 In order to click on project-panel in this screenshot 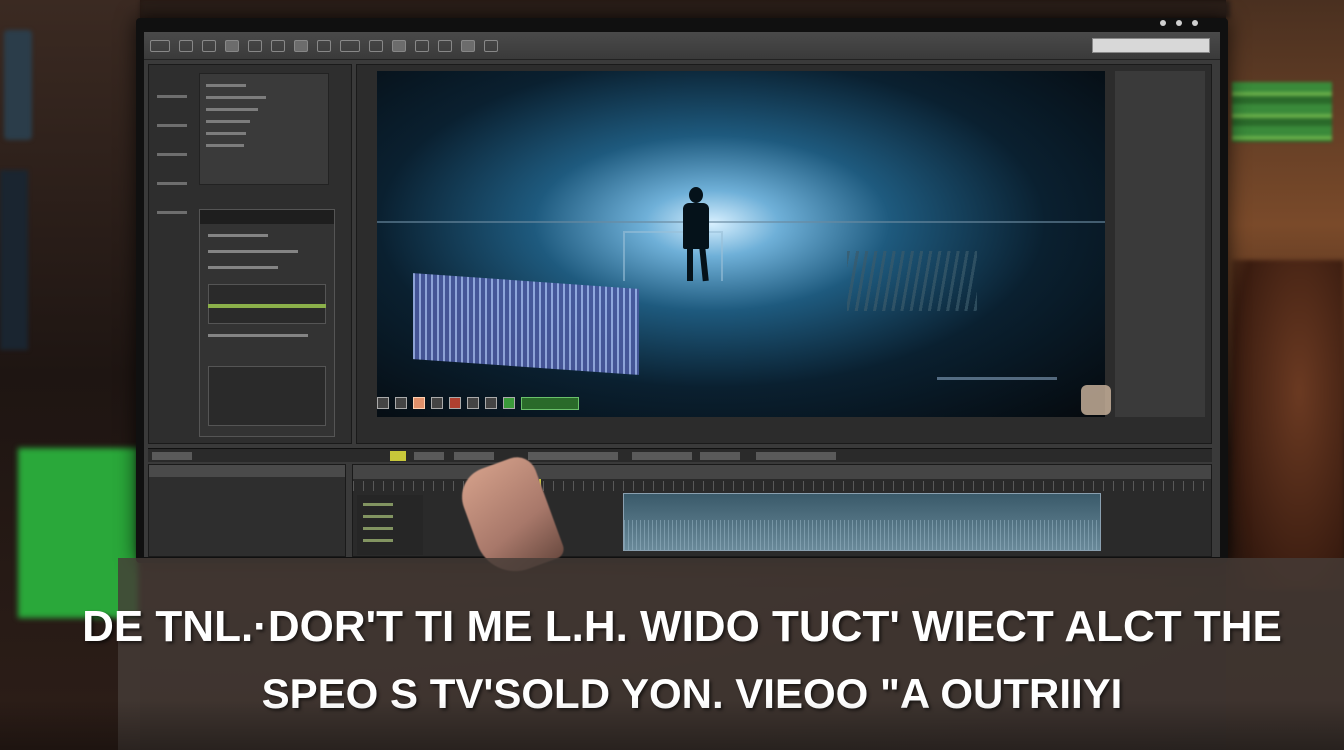, I will do `click(250, 254)`.